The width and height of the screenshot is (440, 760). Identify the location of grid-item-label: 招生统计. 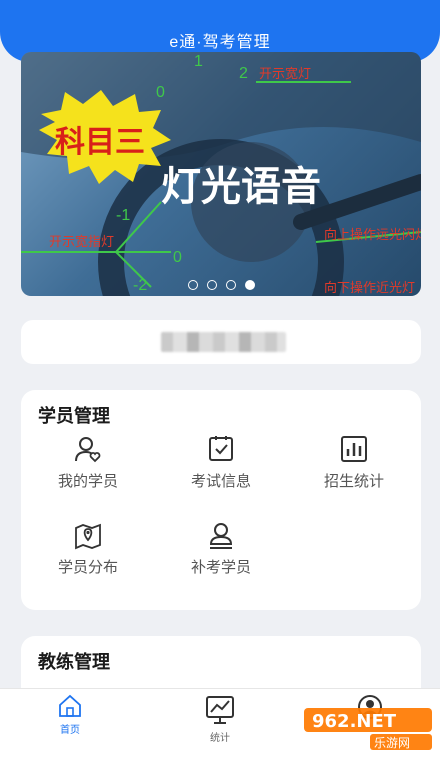
(353, 481).